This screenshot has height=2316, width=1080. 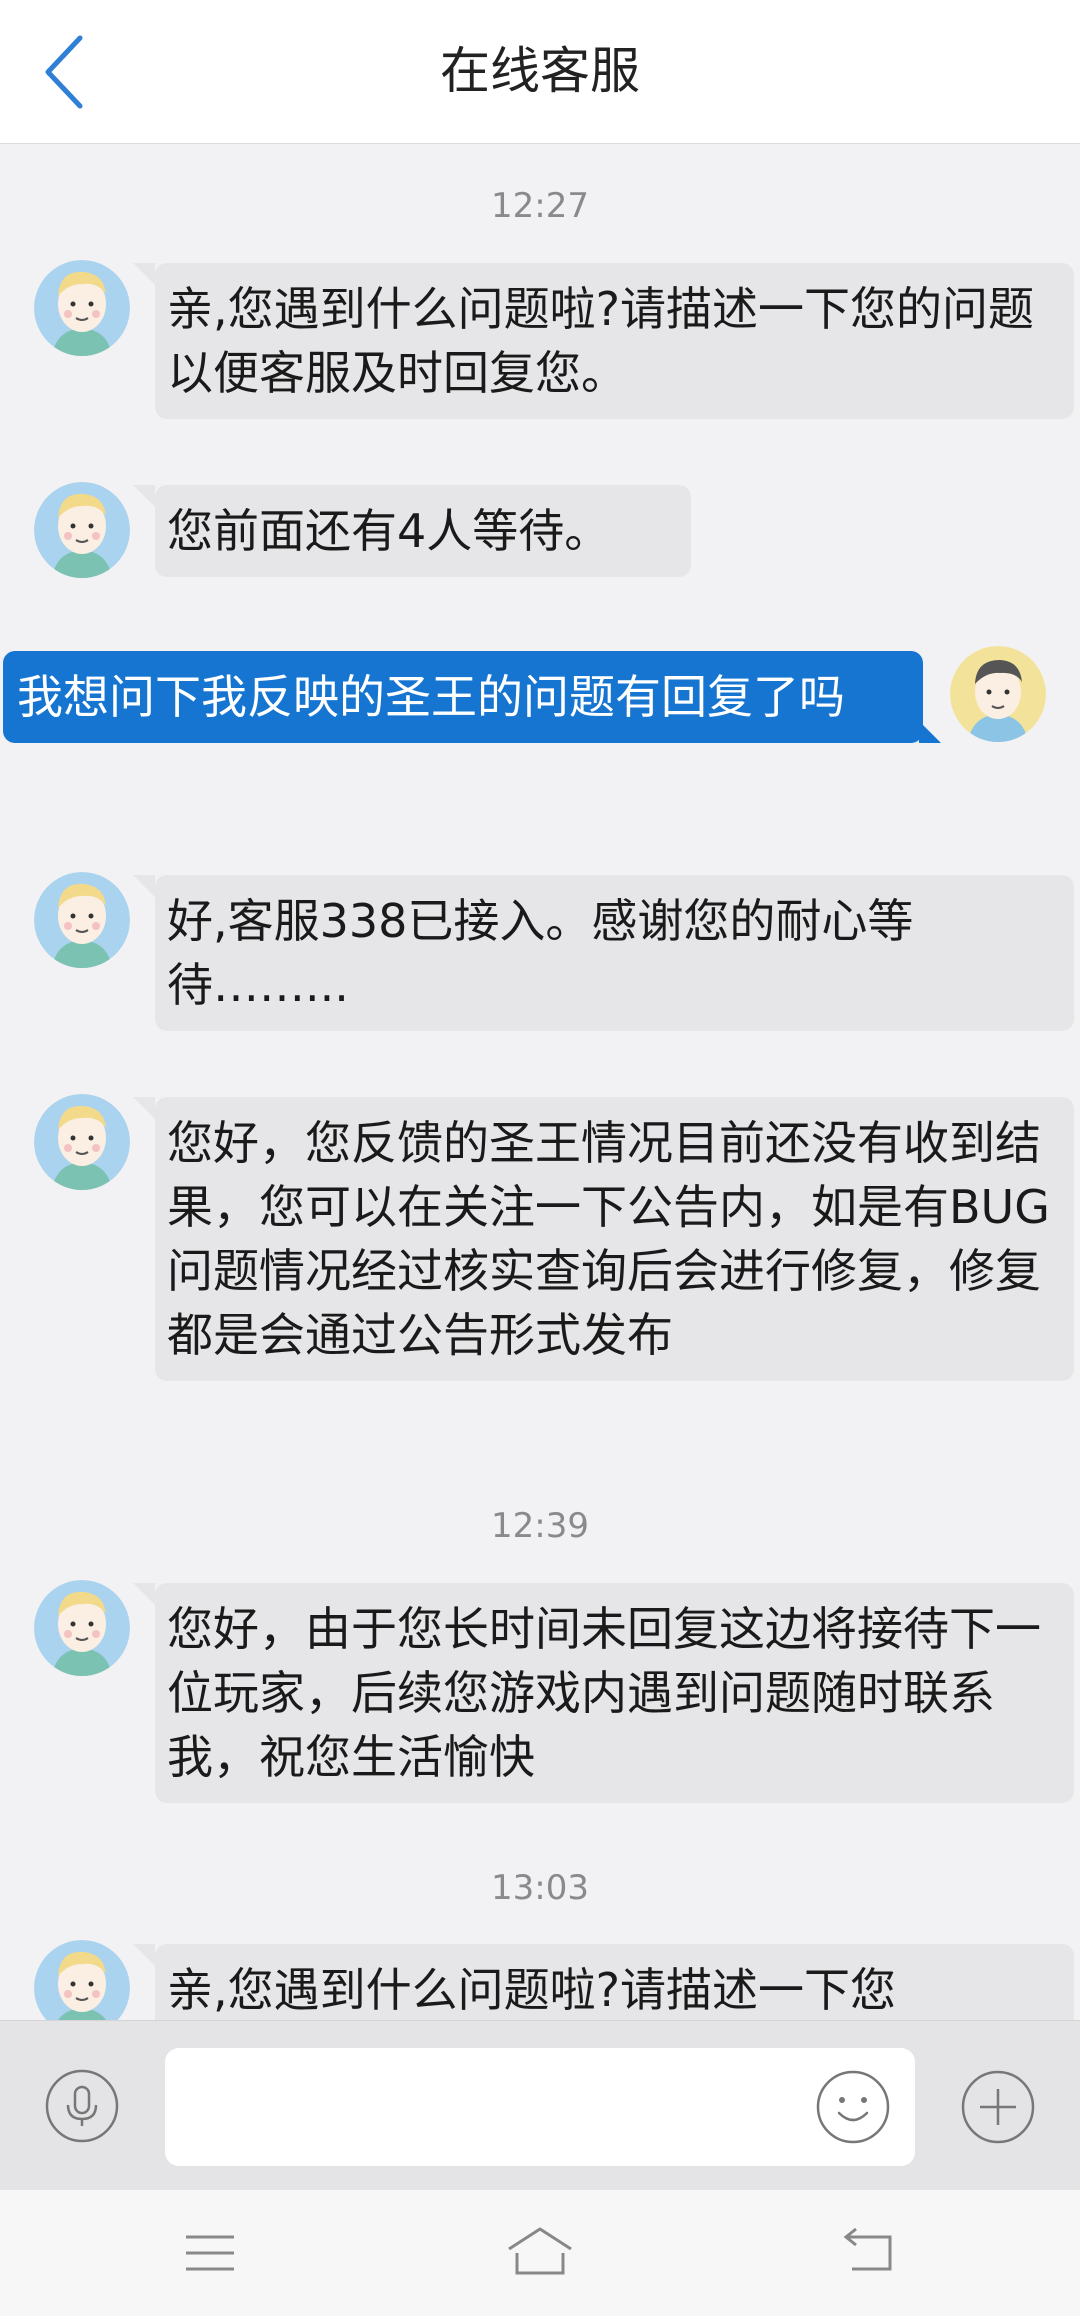 I want to click on back-icon, so click(x=867, y=2249).